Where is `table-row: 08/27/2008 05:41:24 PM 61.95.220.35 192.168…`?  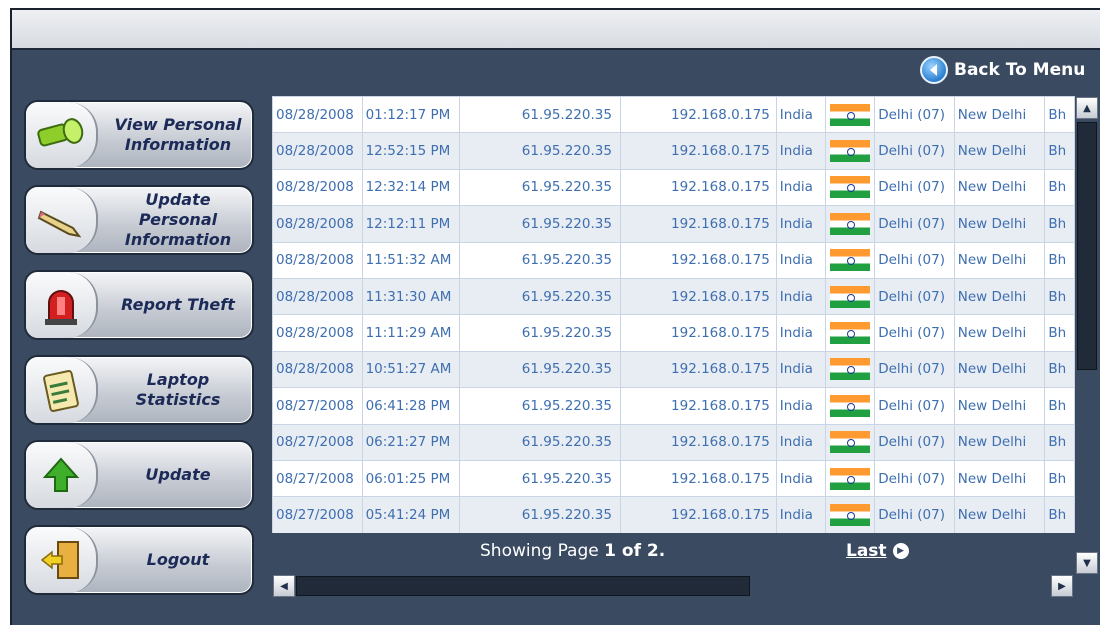
table-row: 08/27/2008 05:41:24 PM 61.95.220.35 192.168… is located at coordinates (673, 514).